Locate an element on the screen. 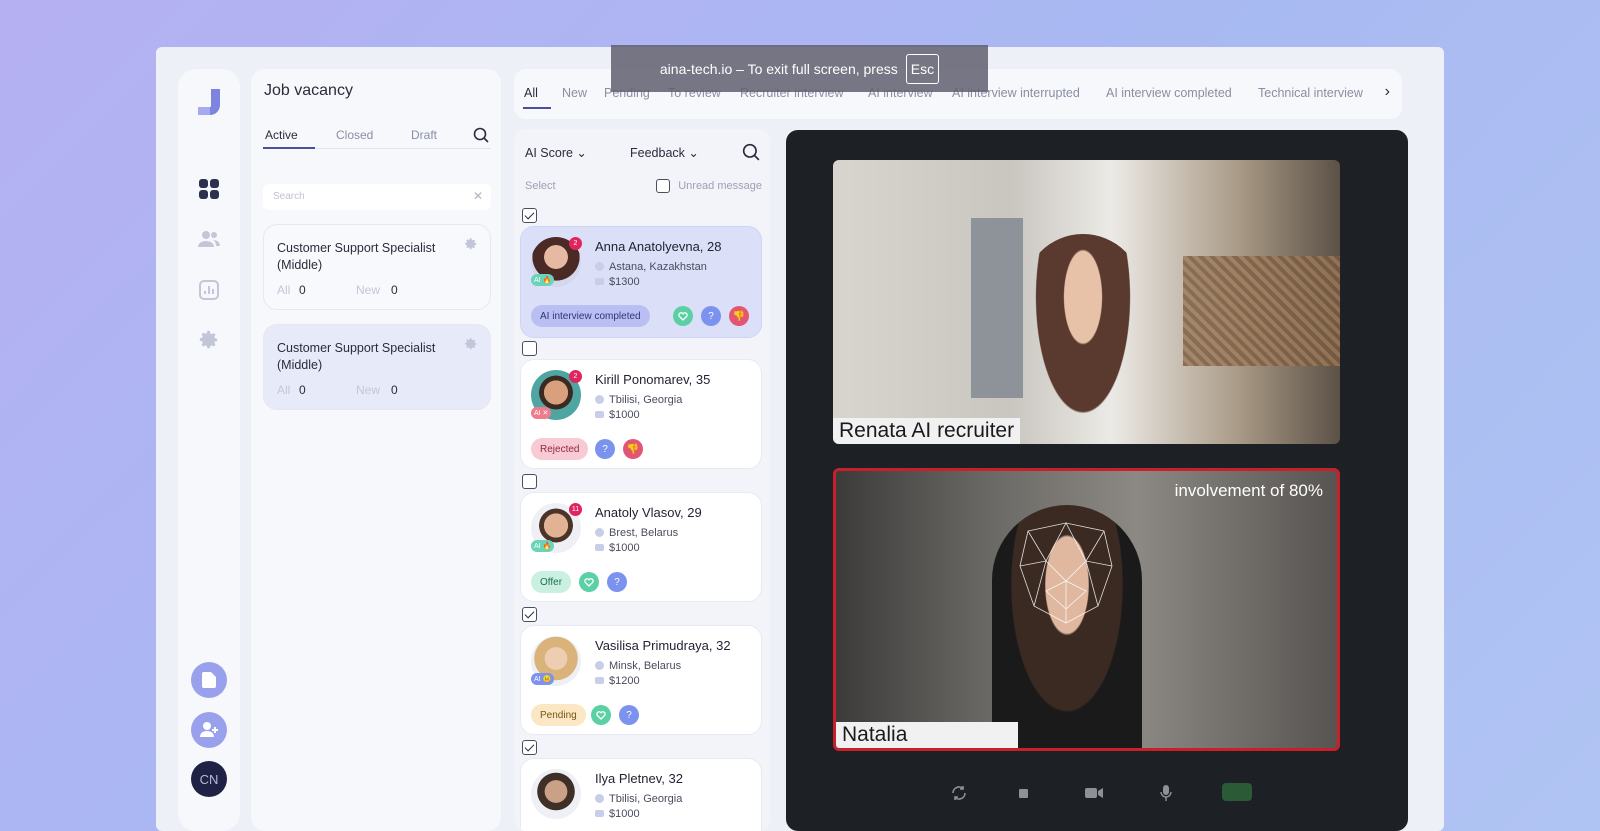 This screenshot has width=1600, height=831. chevron-right-icon: › is located at coordinates (1387, 92).